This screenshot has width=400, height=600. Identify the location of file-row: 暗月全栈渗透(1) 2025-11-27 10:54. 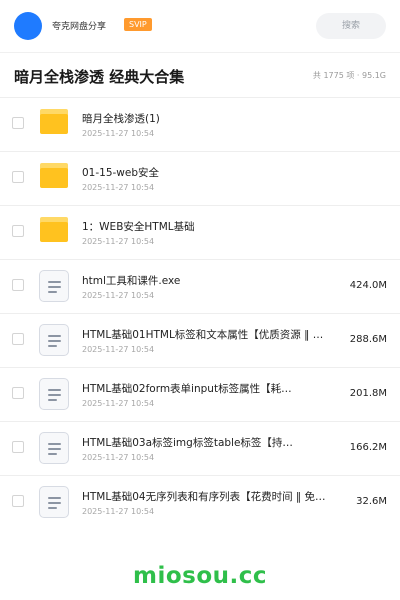
(200, 125).